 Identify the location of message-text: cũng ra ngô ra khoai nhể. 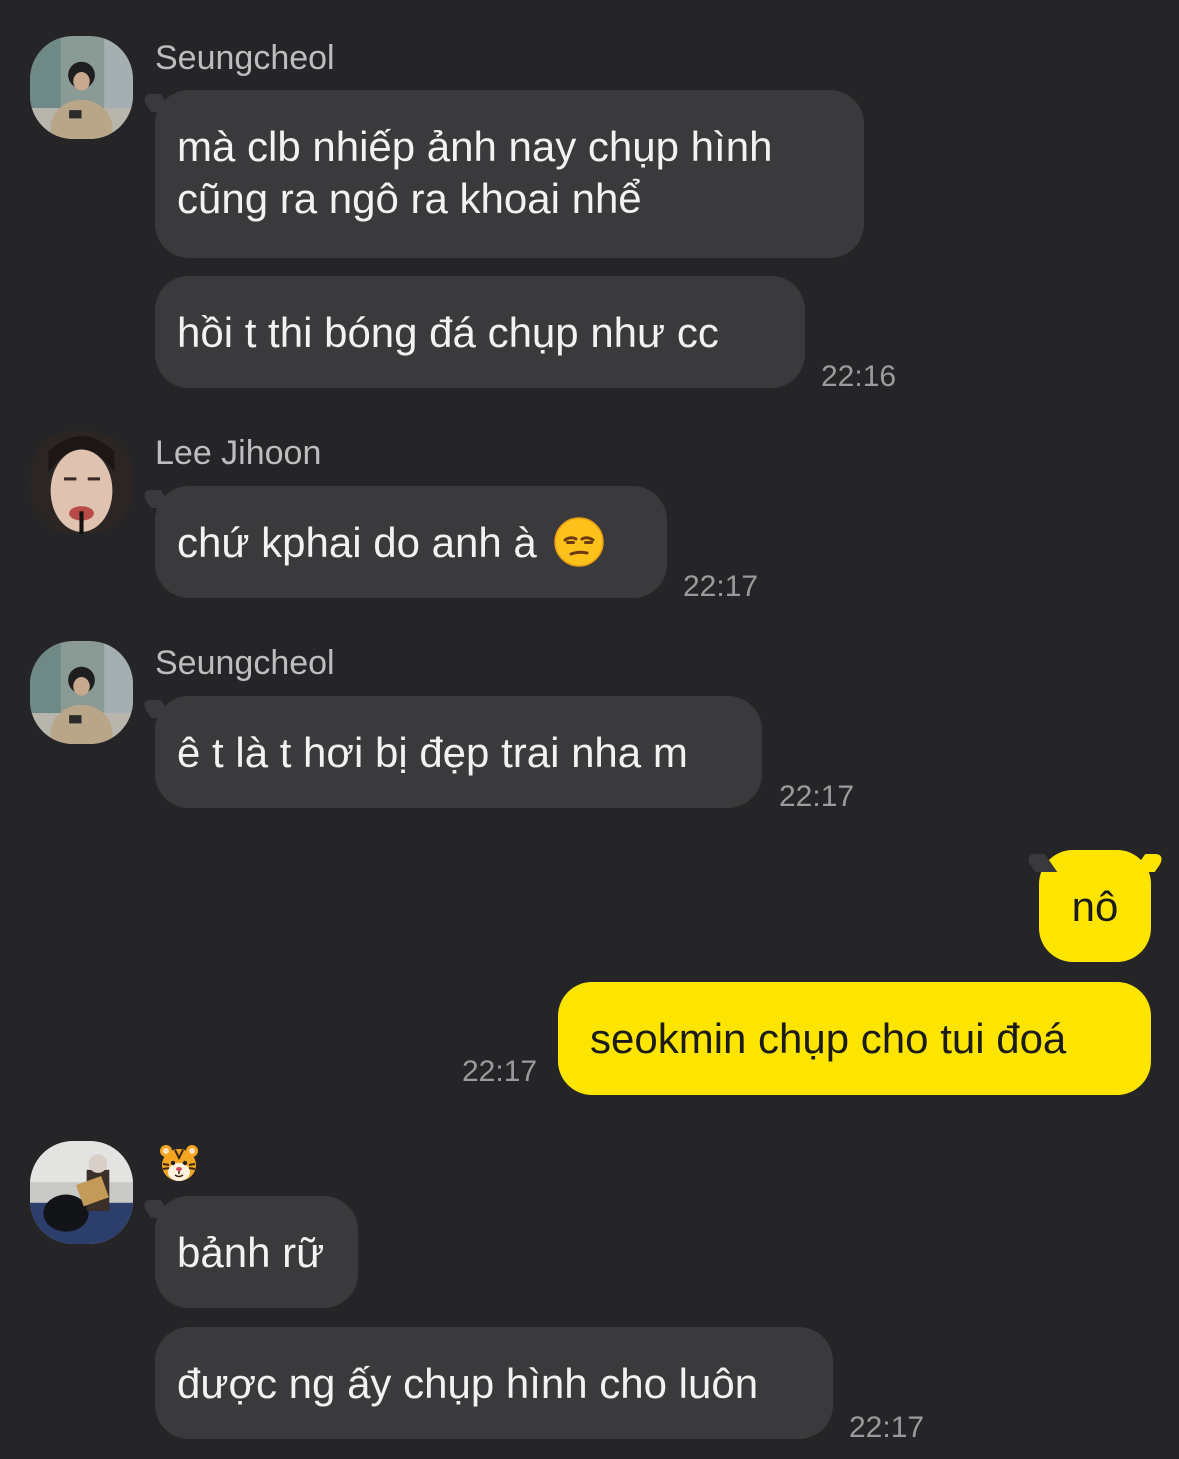
(409, 198).